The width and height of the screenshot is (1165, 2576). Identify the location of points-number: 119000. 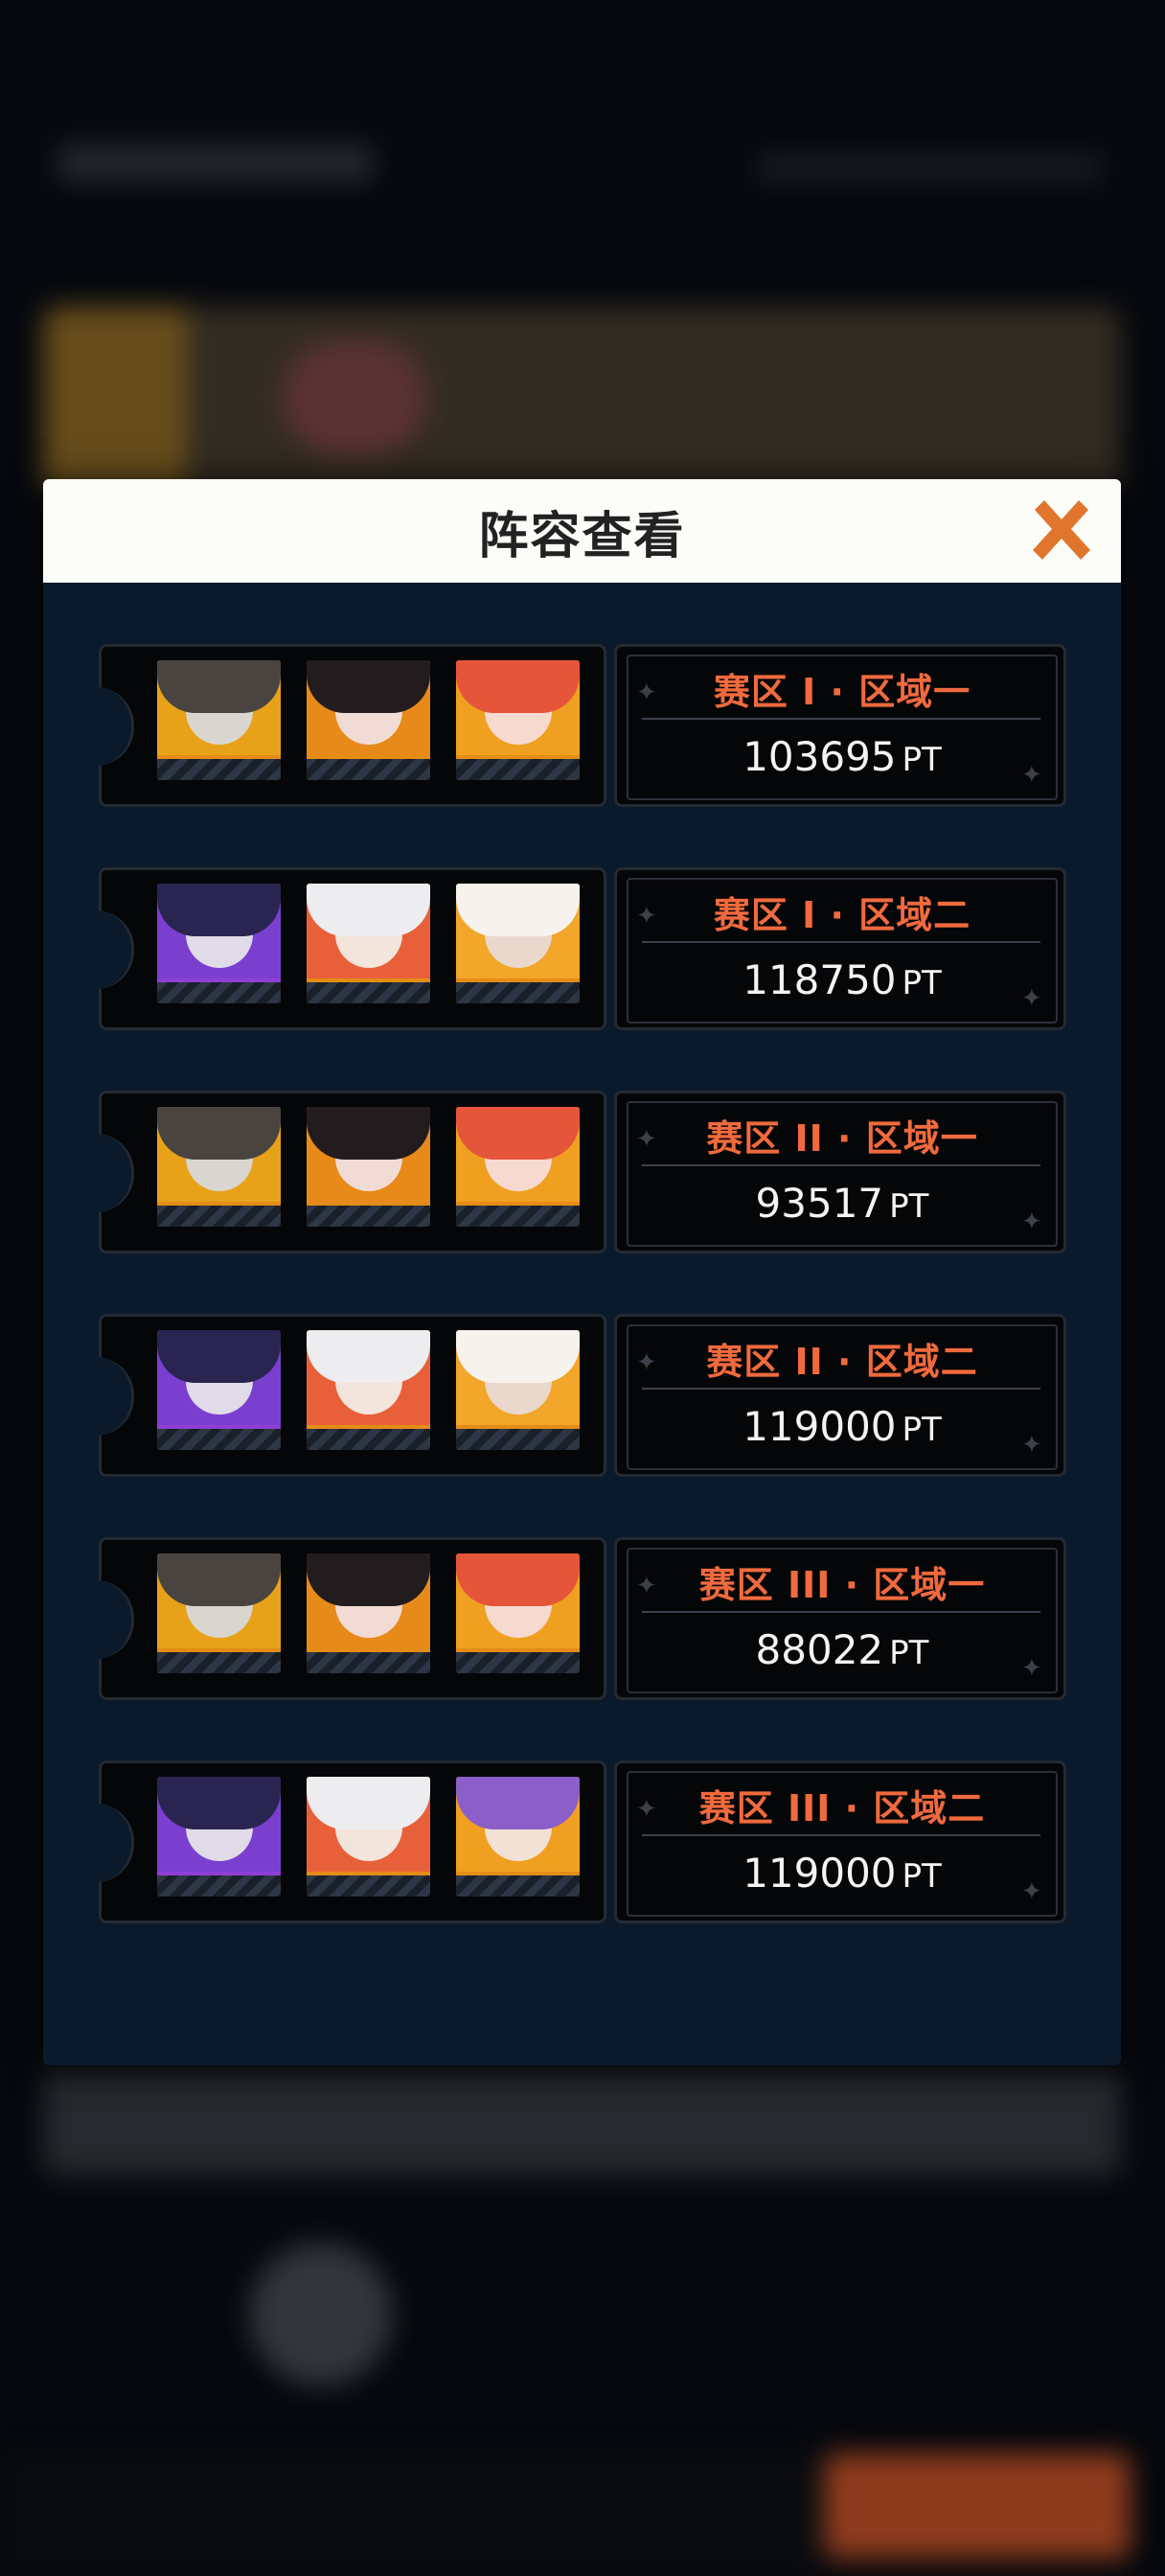
(819, 1874).